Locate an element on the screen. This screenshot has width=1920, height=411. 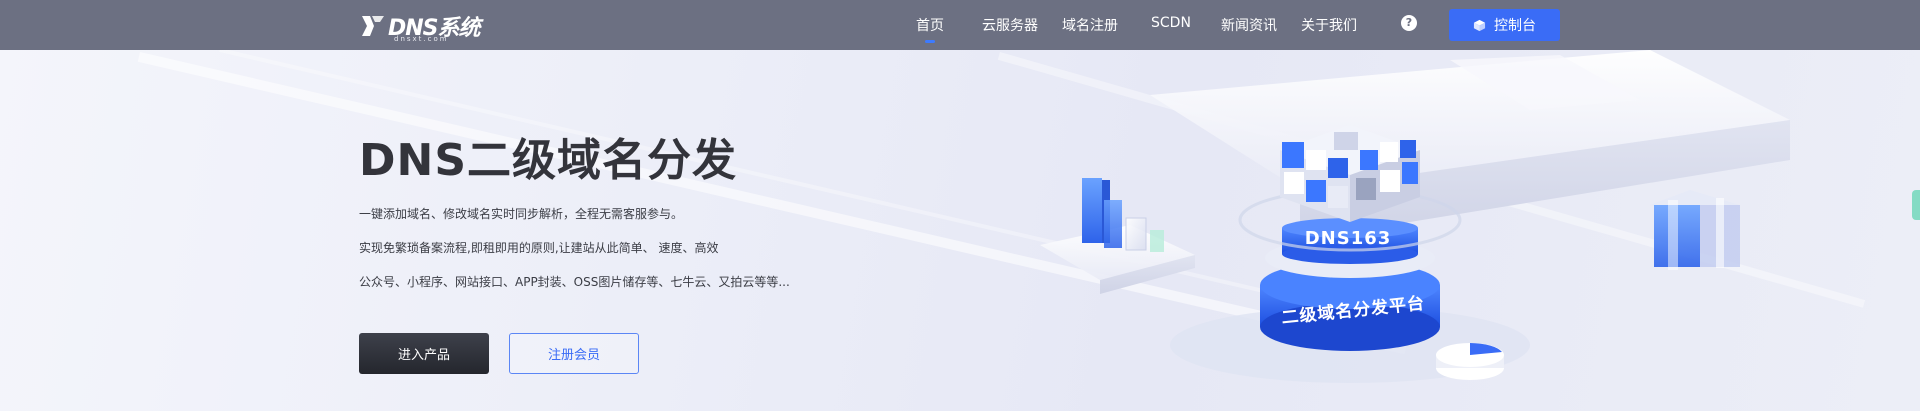
logo-subtitle: dnsxt.com is located at coordinates (421, 39).